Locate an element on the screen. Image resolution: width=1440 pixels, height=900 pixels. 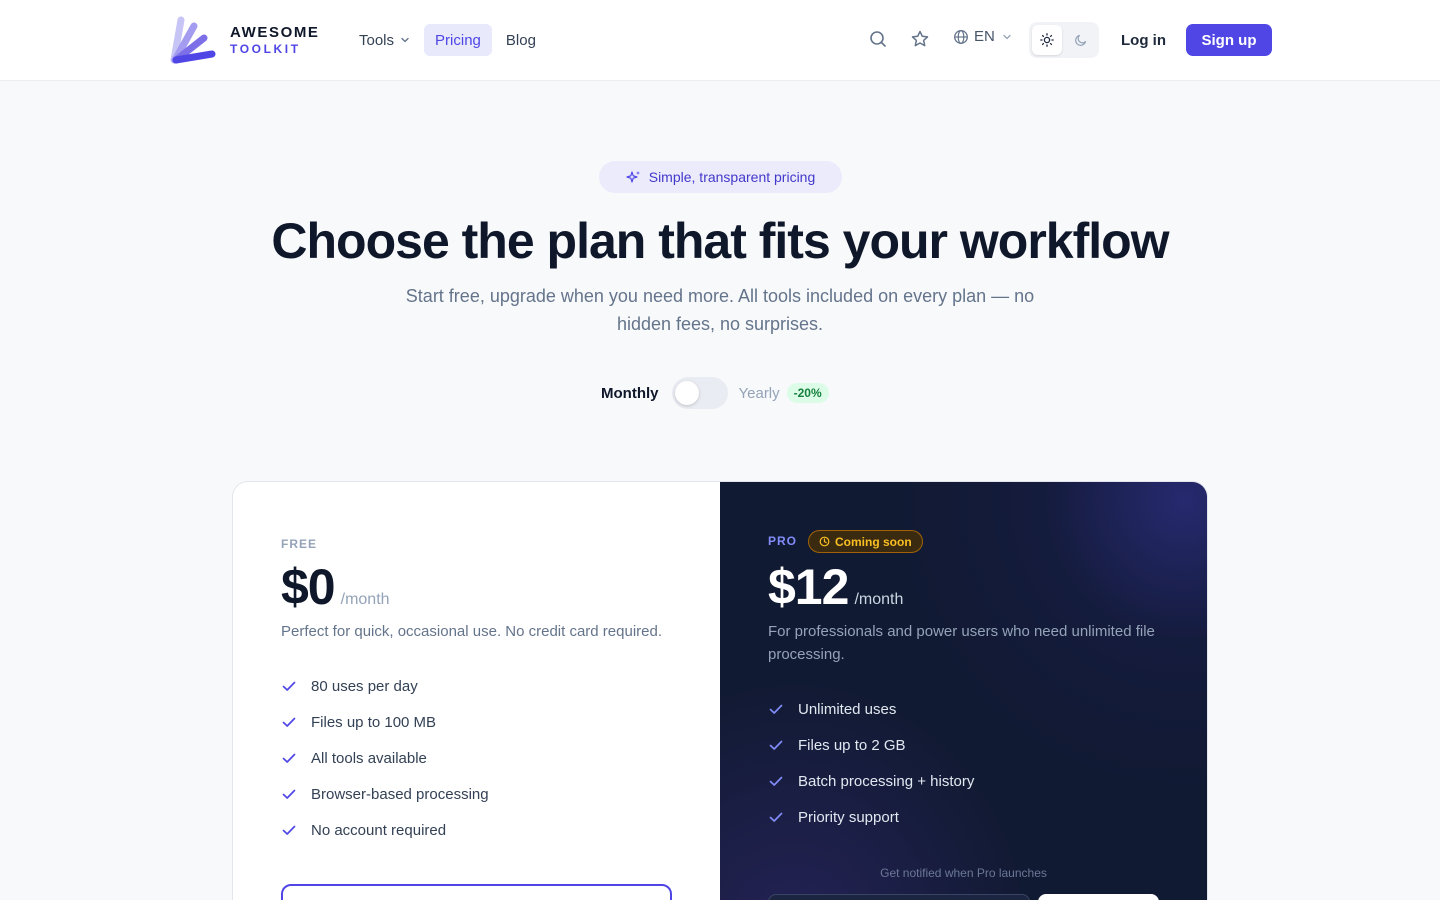
moon-icon is located at coordinates (1081, 40).